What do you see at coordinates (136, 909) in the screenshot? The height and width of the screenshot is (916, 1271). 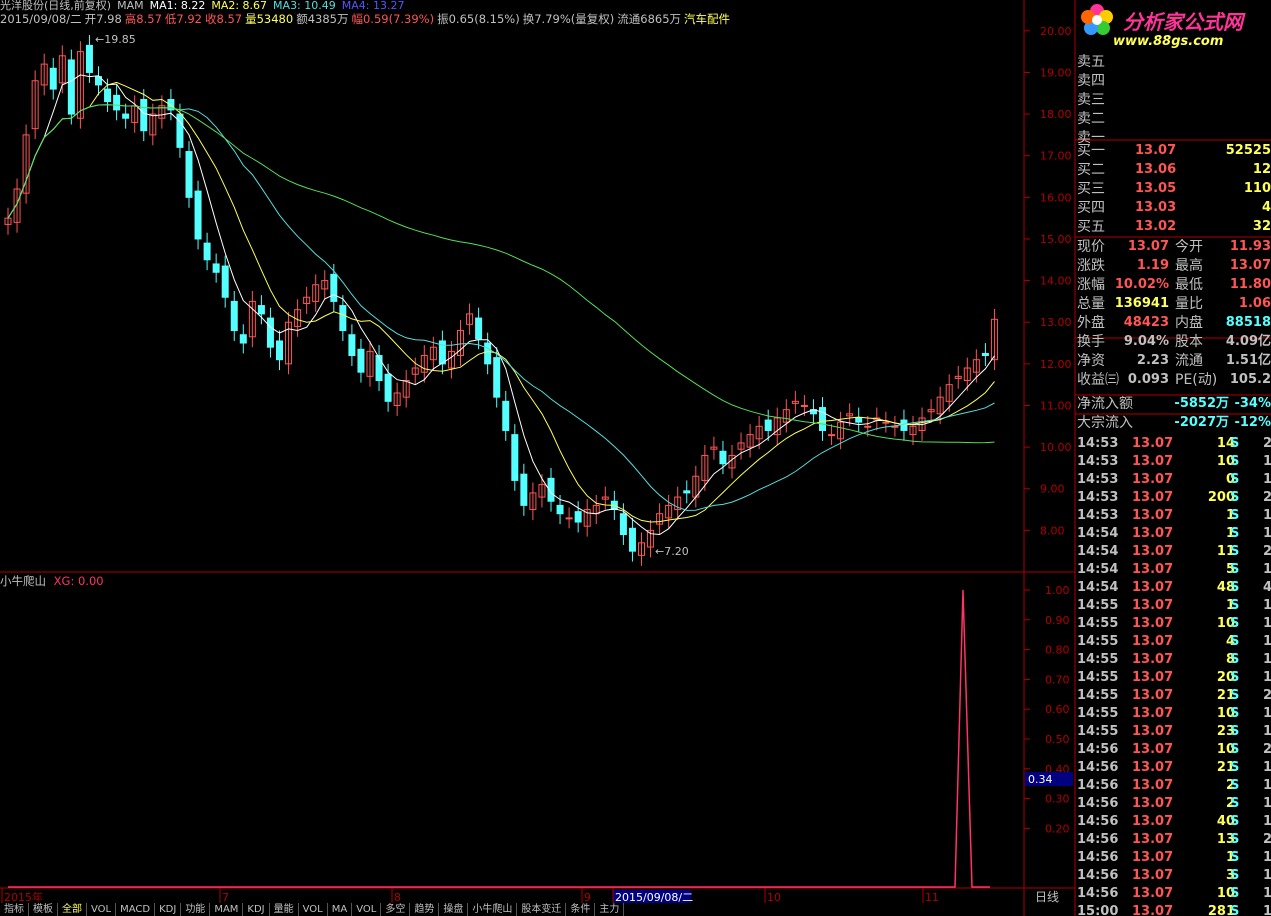 I see `indicator-tab: MACD` at bounding box center [136, 909].